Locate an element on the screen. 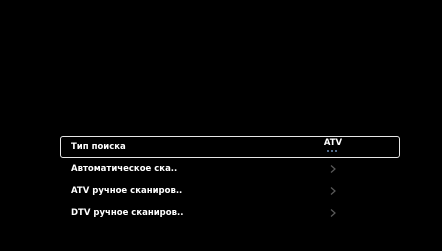 The image size is (442, 251). menu-item-search-type: Тип поиска ATV is located at coordinates (230, 147).